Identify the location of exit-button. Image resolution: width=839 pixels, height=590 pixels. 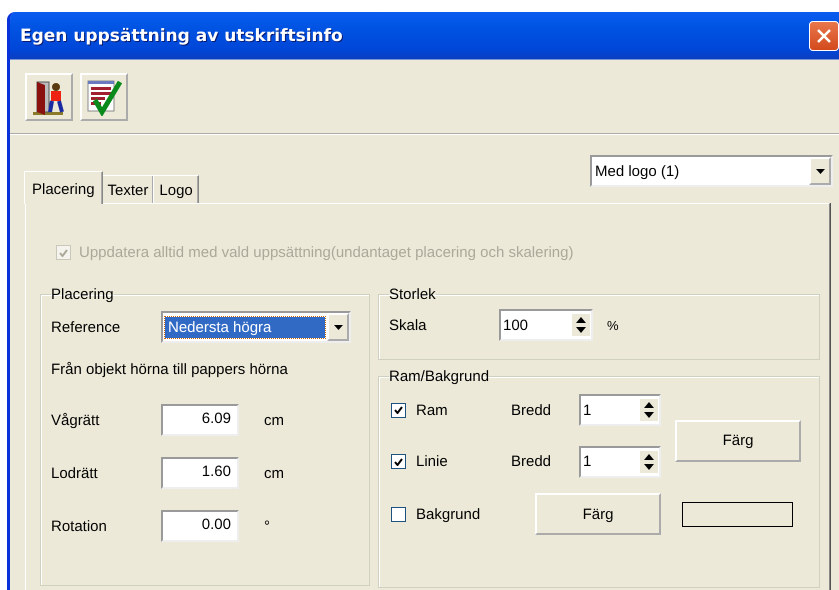
(49, 97).